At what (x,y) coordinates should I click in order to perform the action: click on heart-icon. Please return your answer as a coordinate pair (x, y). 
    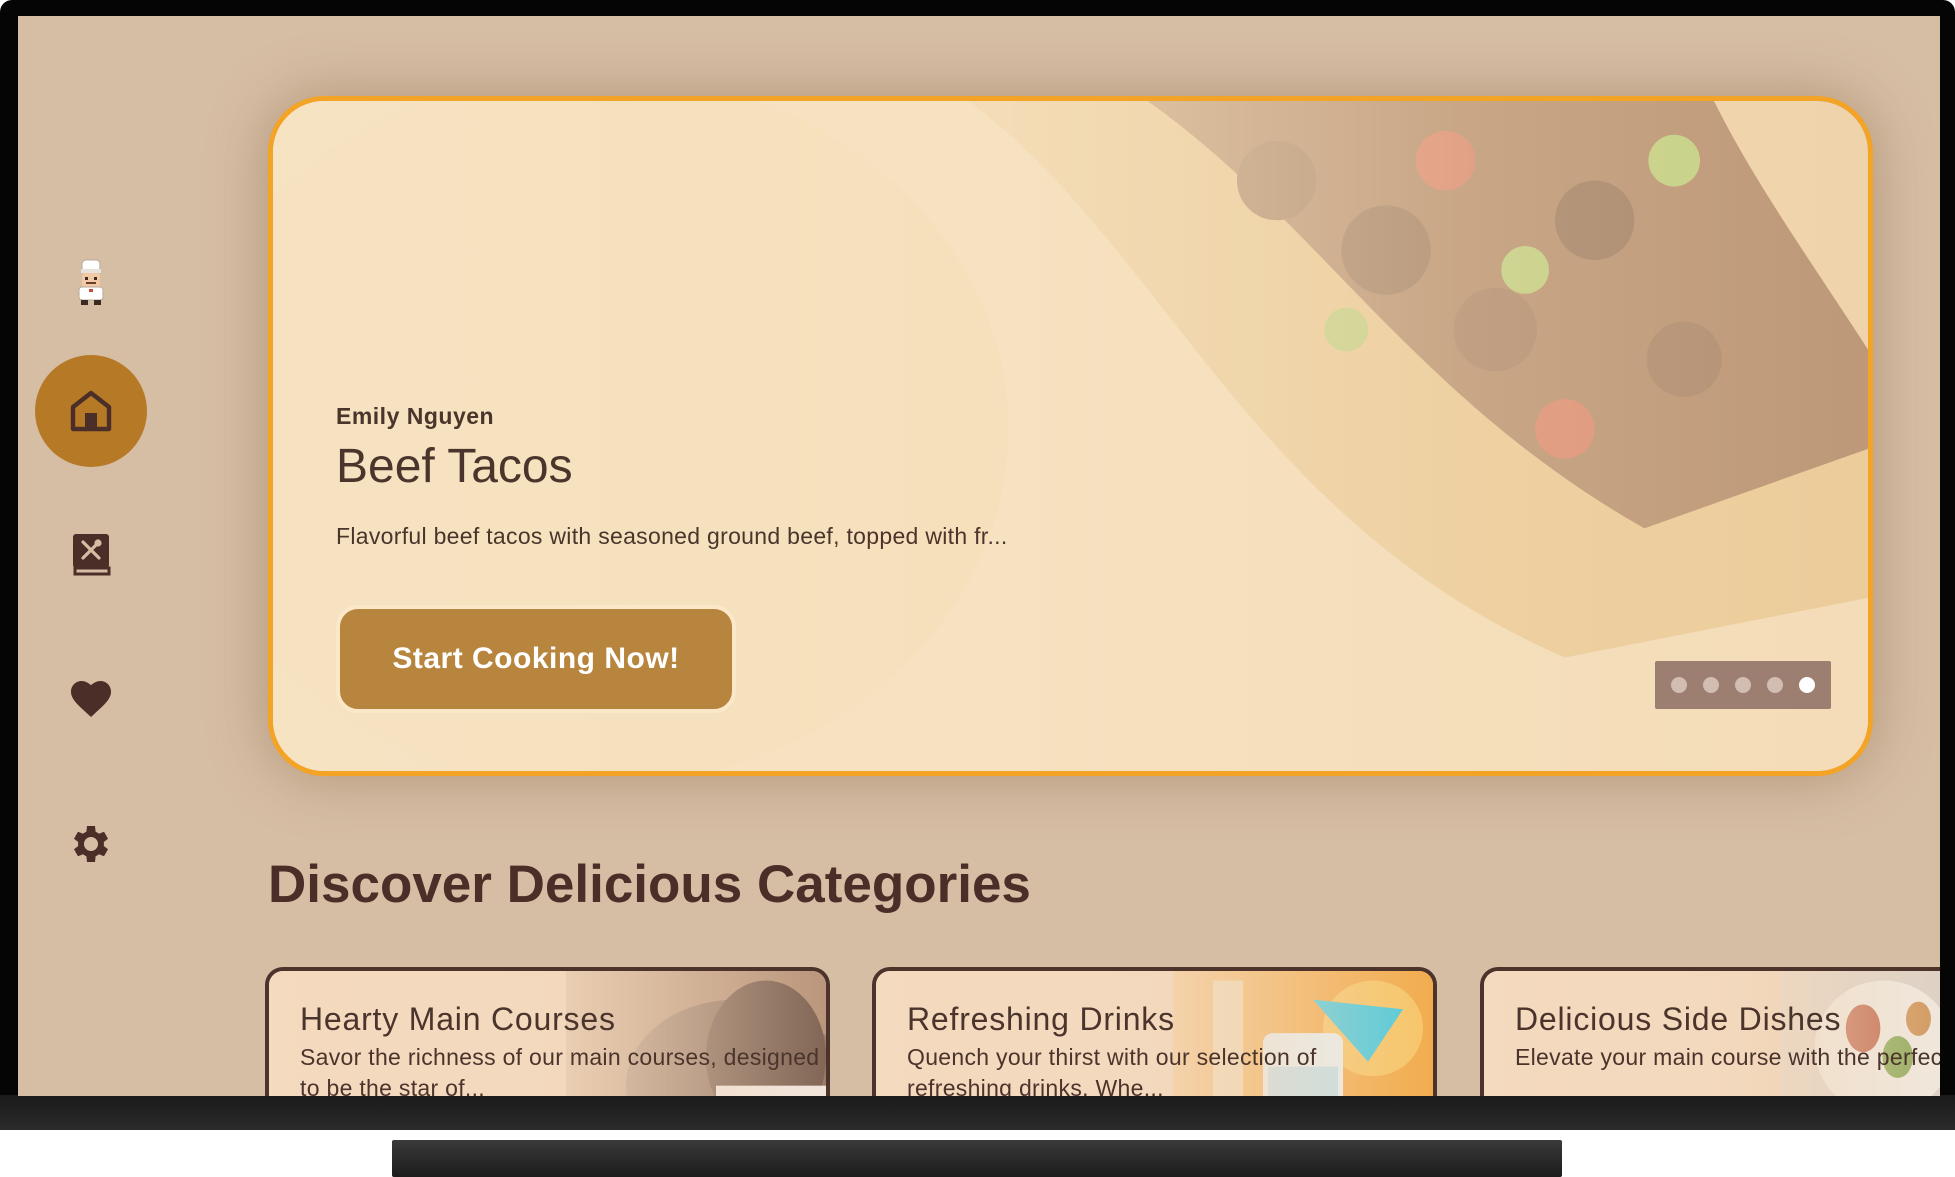
    Looking at the image, I should click on (91, 699).